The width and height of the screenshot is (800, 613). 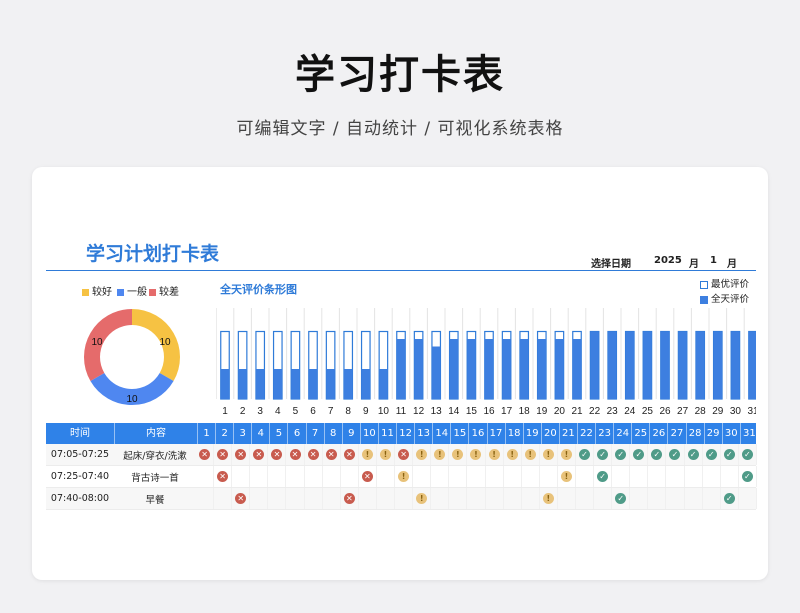 I want to click on month-value: 1, so click(x=713, y=260).